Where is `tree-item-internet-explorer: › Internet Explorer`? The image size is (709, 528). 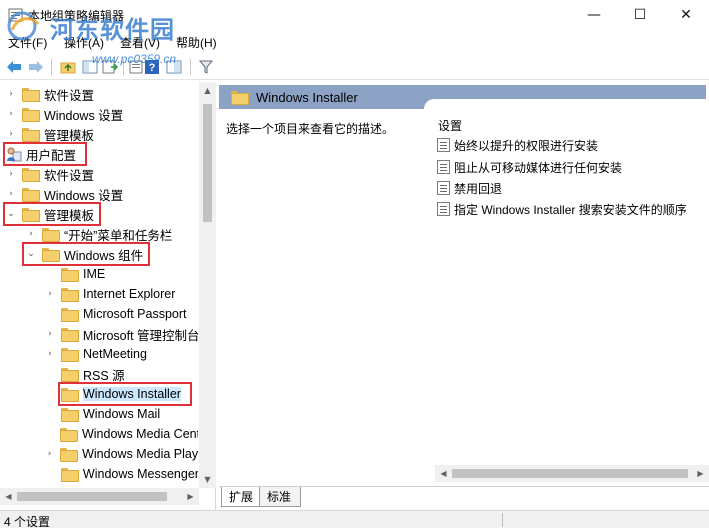 tree-item-internet-explorer: › Internet Explorer is located at coordinates (99, 294).